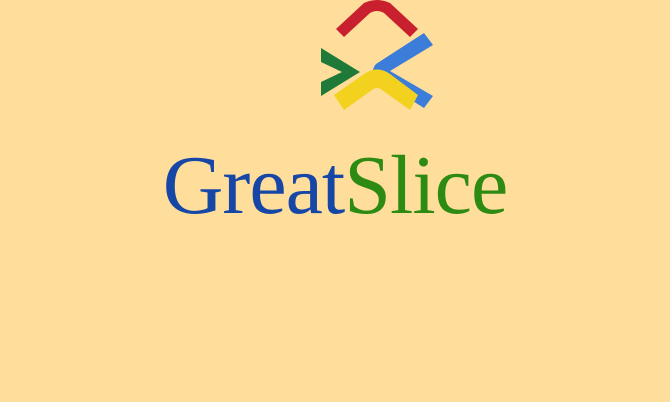 This screenshot has height=402, width=670. Describe the element at coordinates (377, 55) in the screenshot. I see `four-chevron-logo-icon` at that location.